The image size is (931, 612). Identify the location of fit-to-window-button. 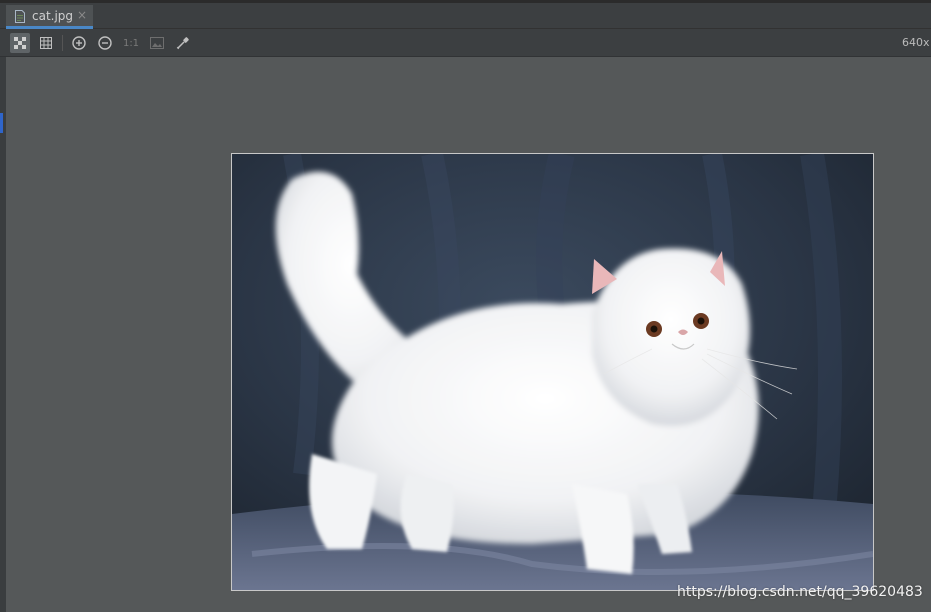
(157, 43).